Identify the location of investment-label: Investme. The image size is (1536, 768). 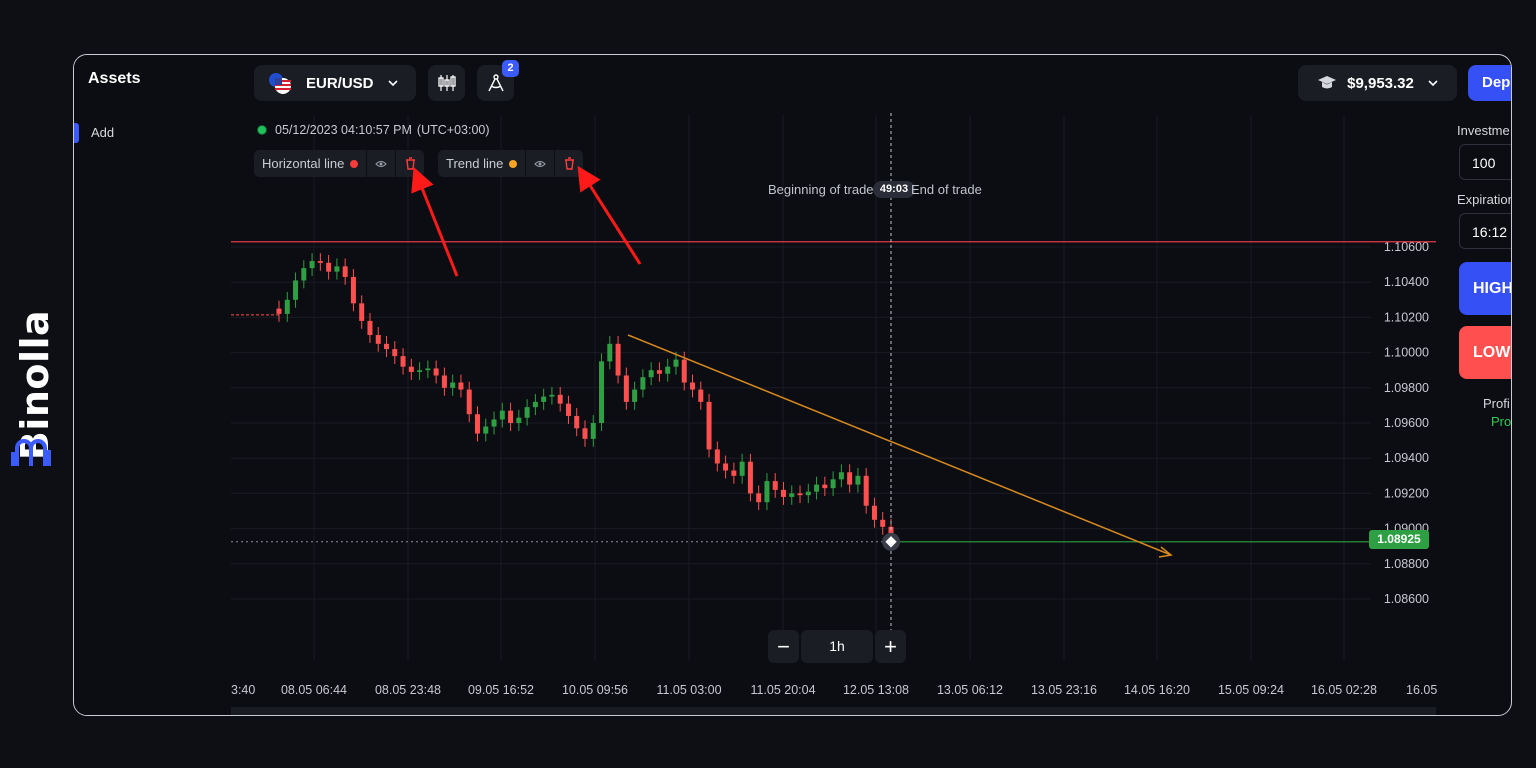
(1483, 130).